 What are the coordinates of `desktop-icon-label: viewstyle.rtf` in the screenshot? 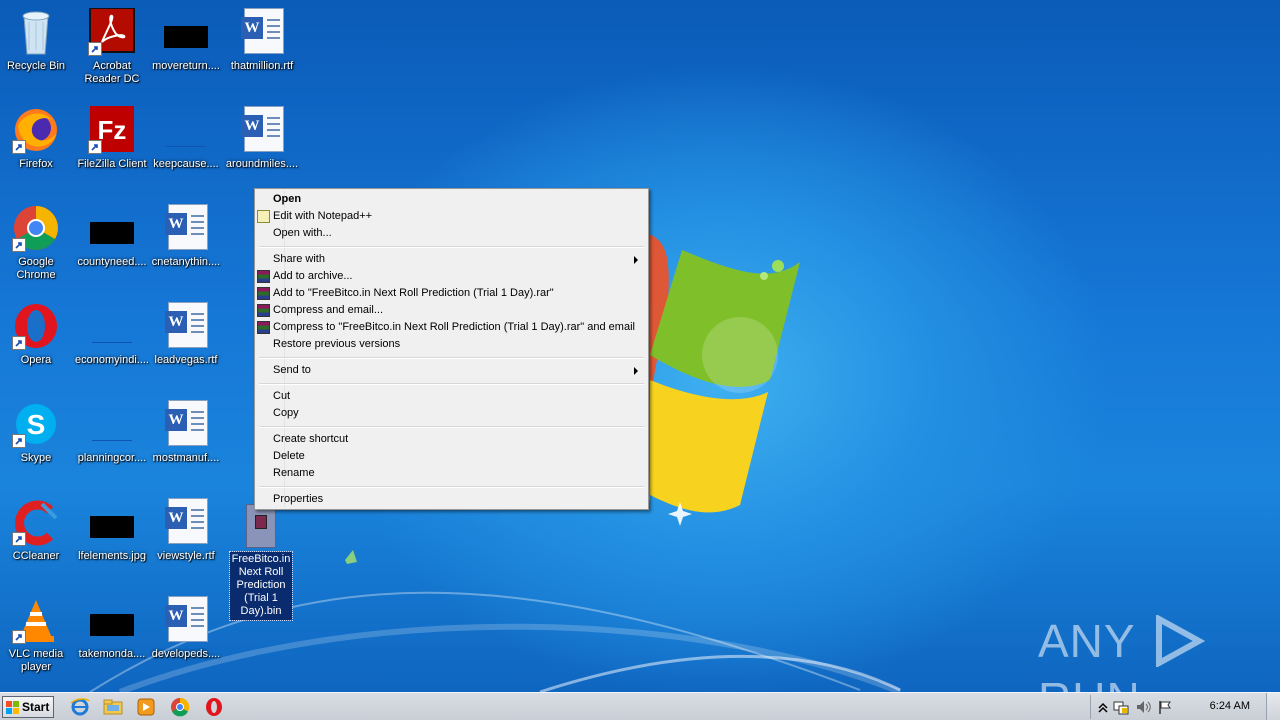 It's located at (186, 556).